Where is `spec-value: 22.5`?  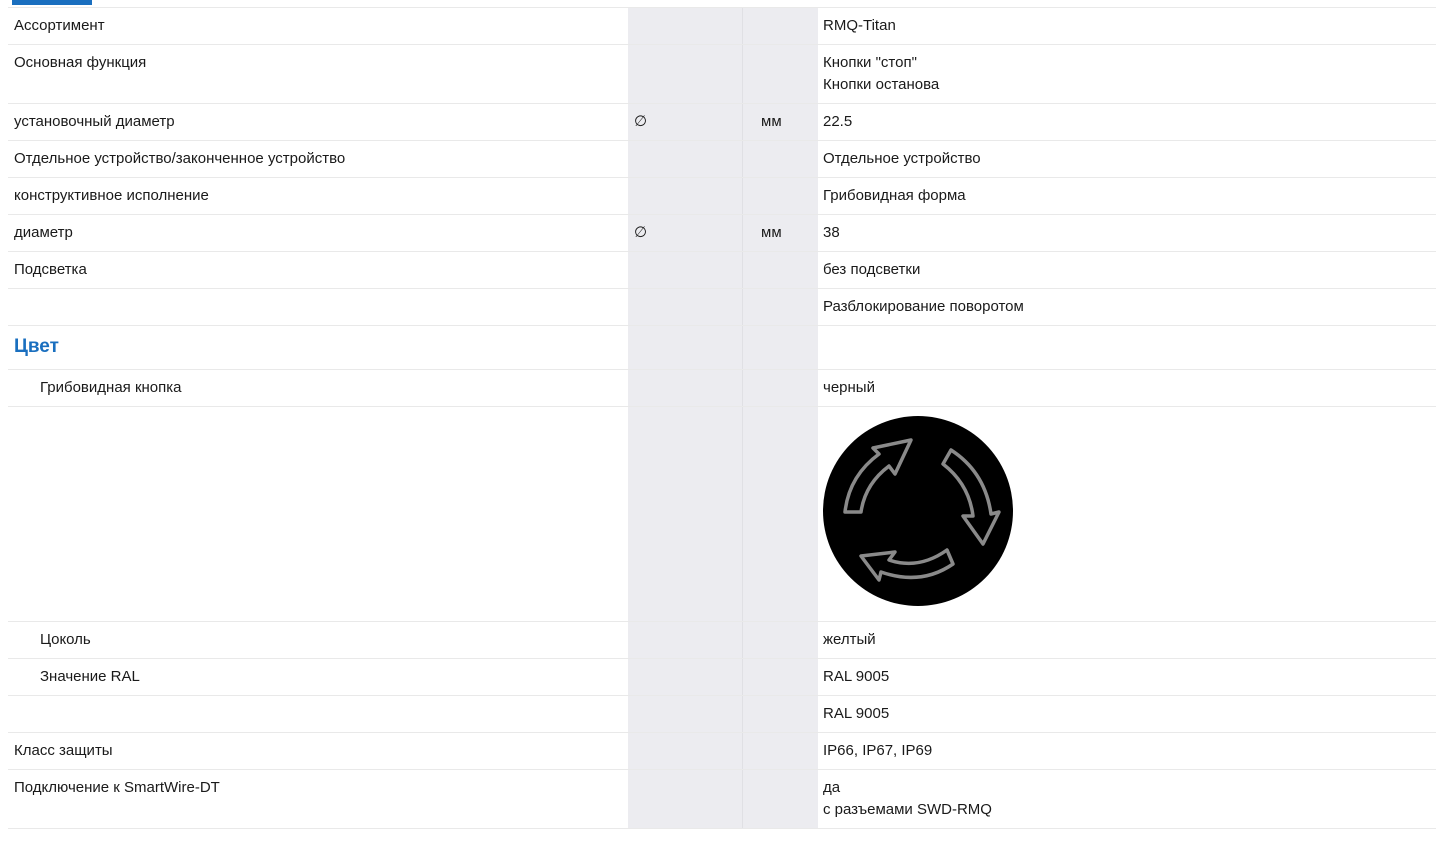 spec-value: 22.5 is located at coordinates (1127, 122).